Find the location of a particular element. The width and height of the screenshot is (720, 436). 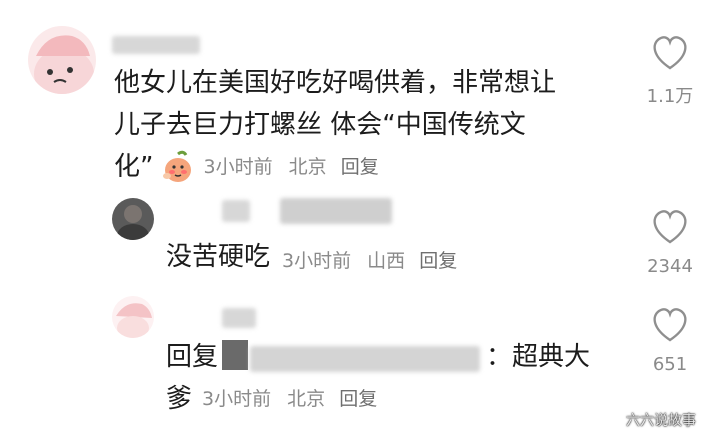

blushing-peach-emoji-icon is located at coordinates (178, 167).